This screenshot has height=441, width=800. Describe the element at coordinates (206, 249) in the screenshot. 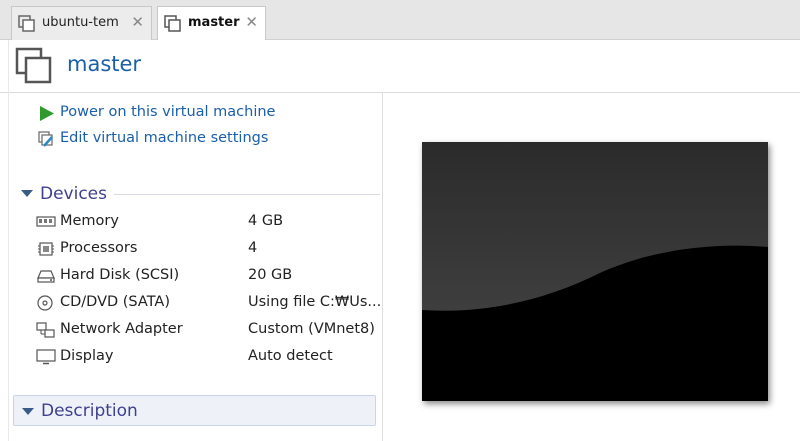

I see `device-row-processors: Processors 4` at that location.